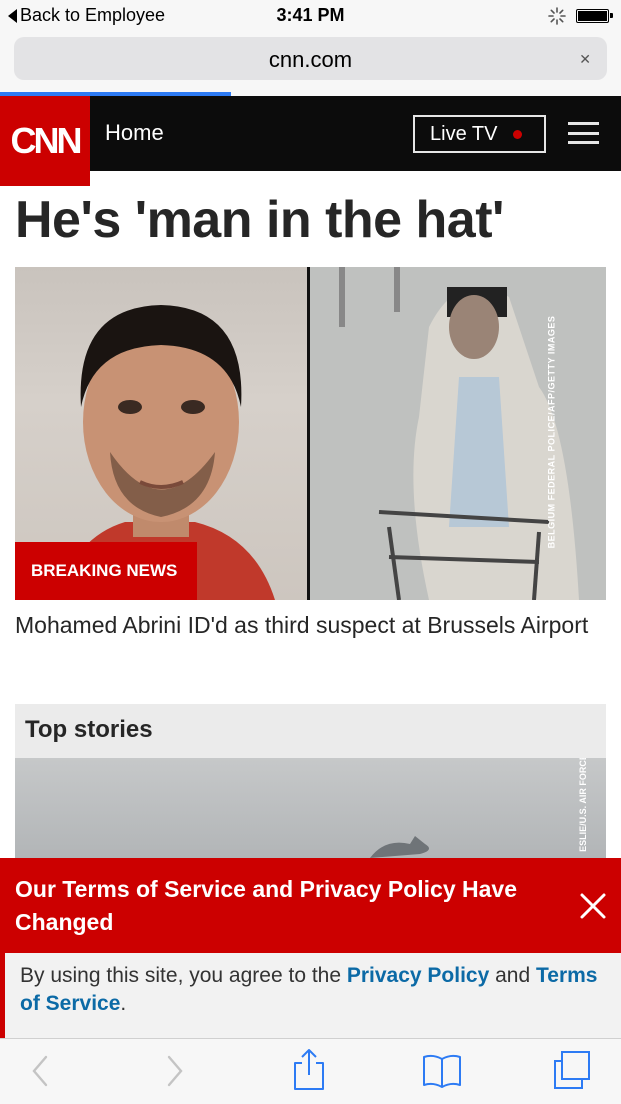 This screenshot has height=1104, width=621. Describe the element at coordinates (310, 808) in the screenshot. I see `top-story-image: ESLIE/U.S. AIR FORCE` at that location.